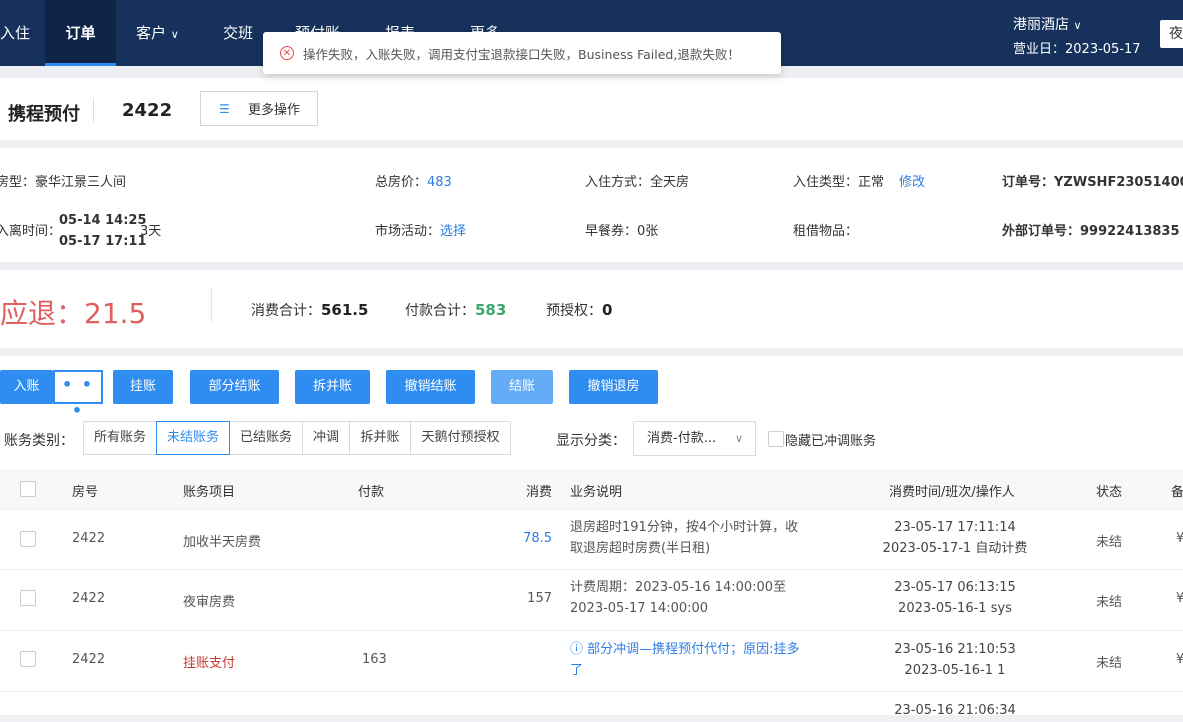  I want to click on column-consume: 消费, so click(539, 492).